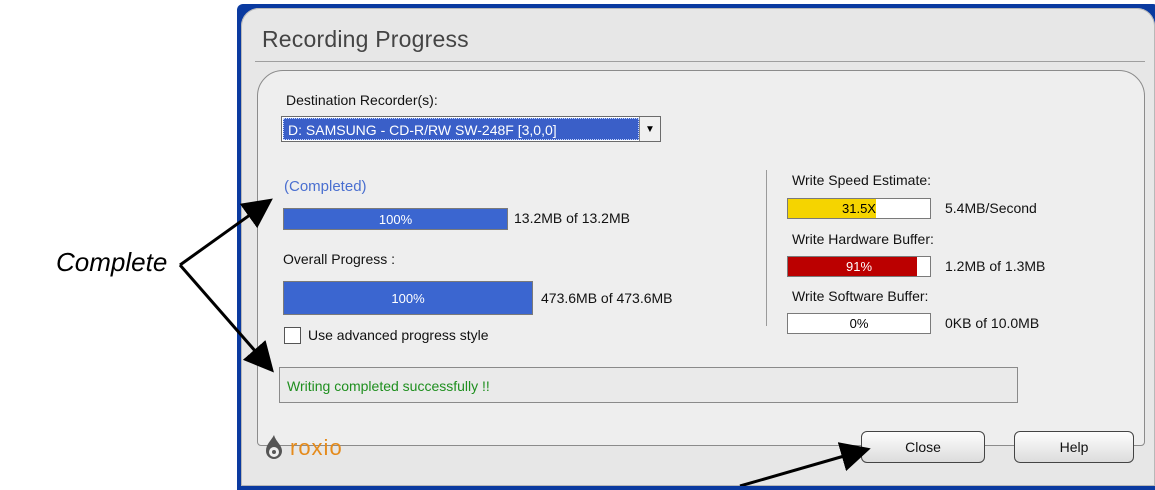  What do you see at coordinates (805, 464) in the screenshot?
I see `arrow-to-close` at bounding box center [805, 464].